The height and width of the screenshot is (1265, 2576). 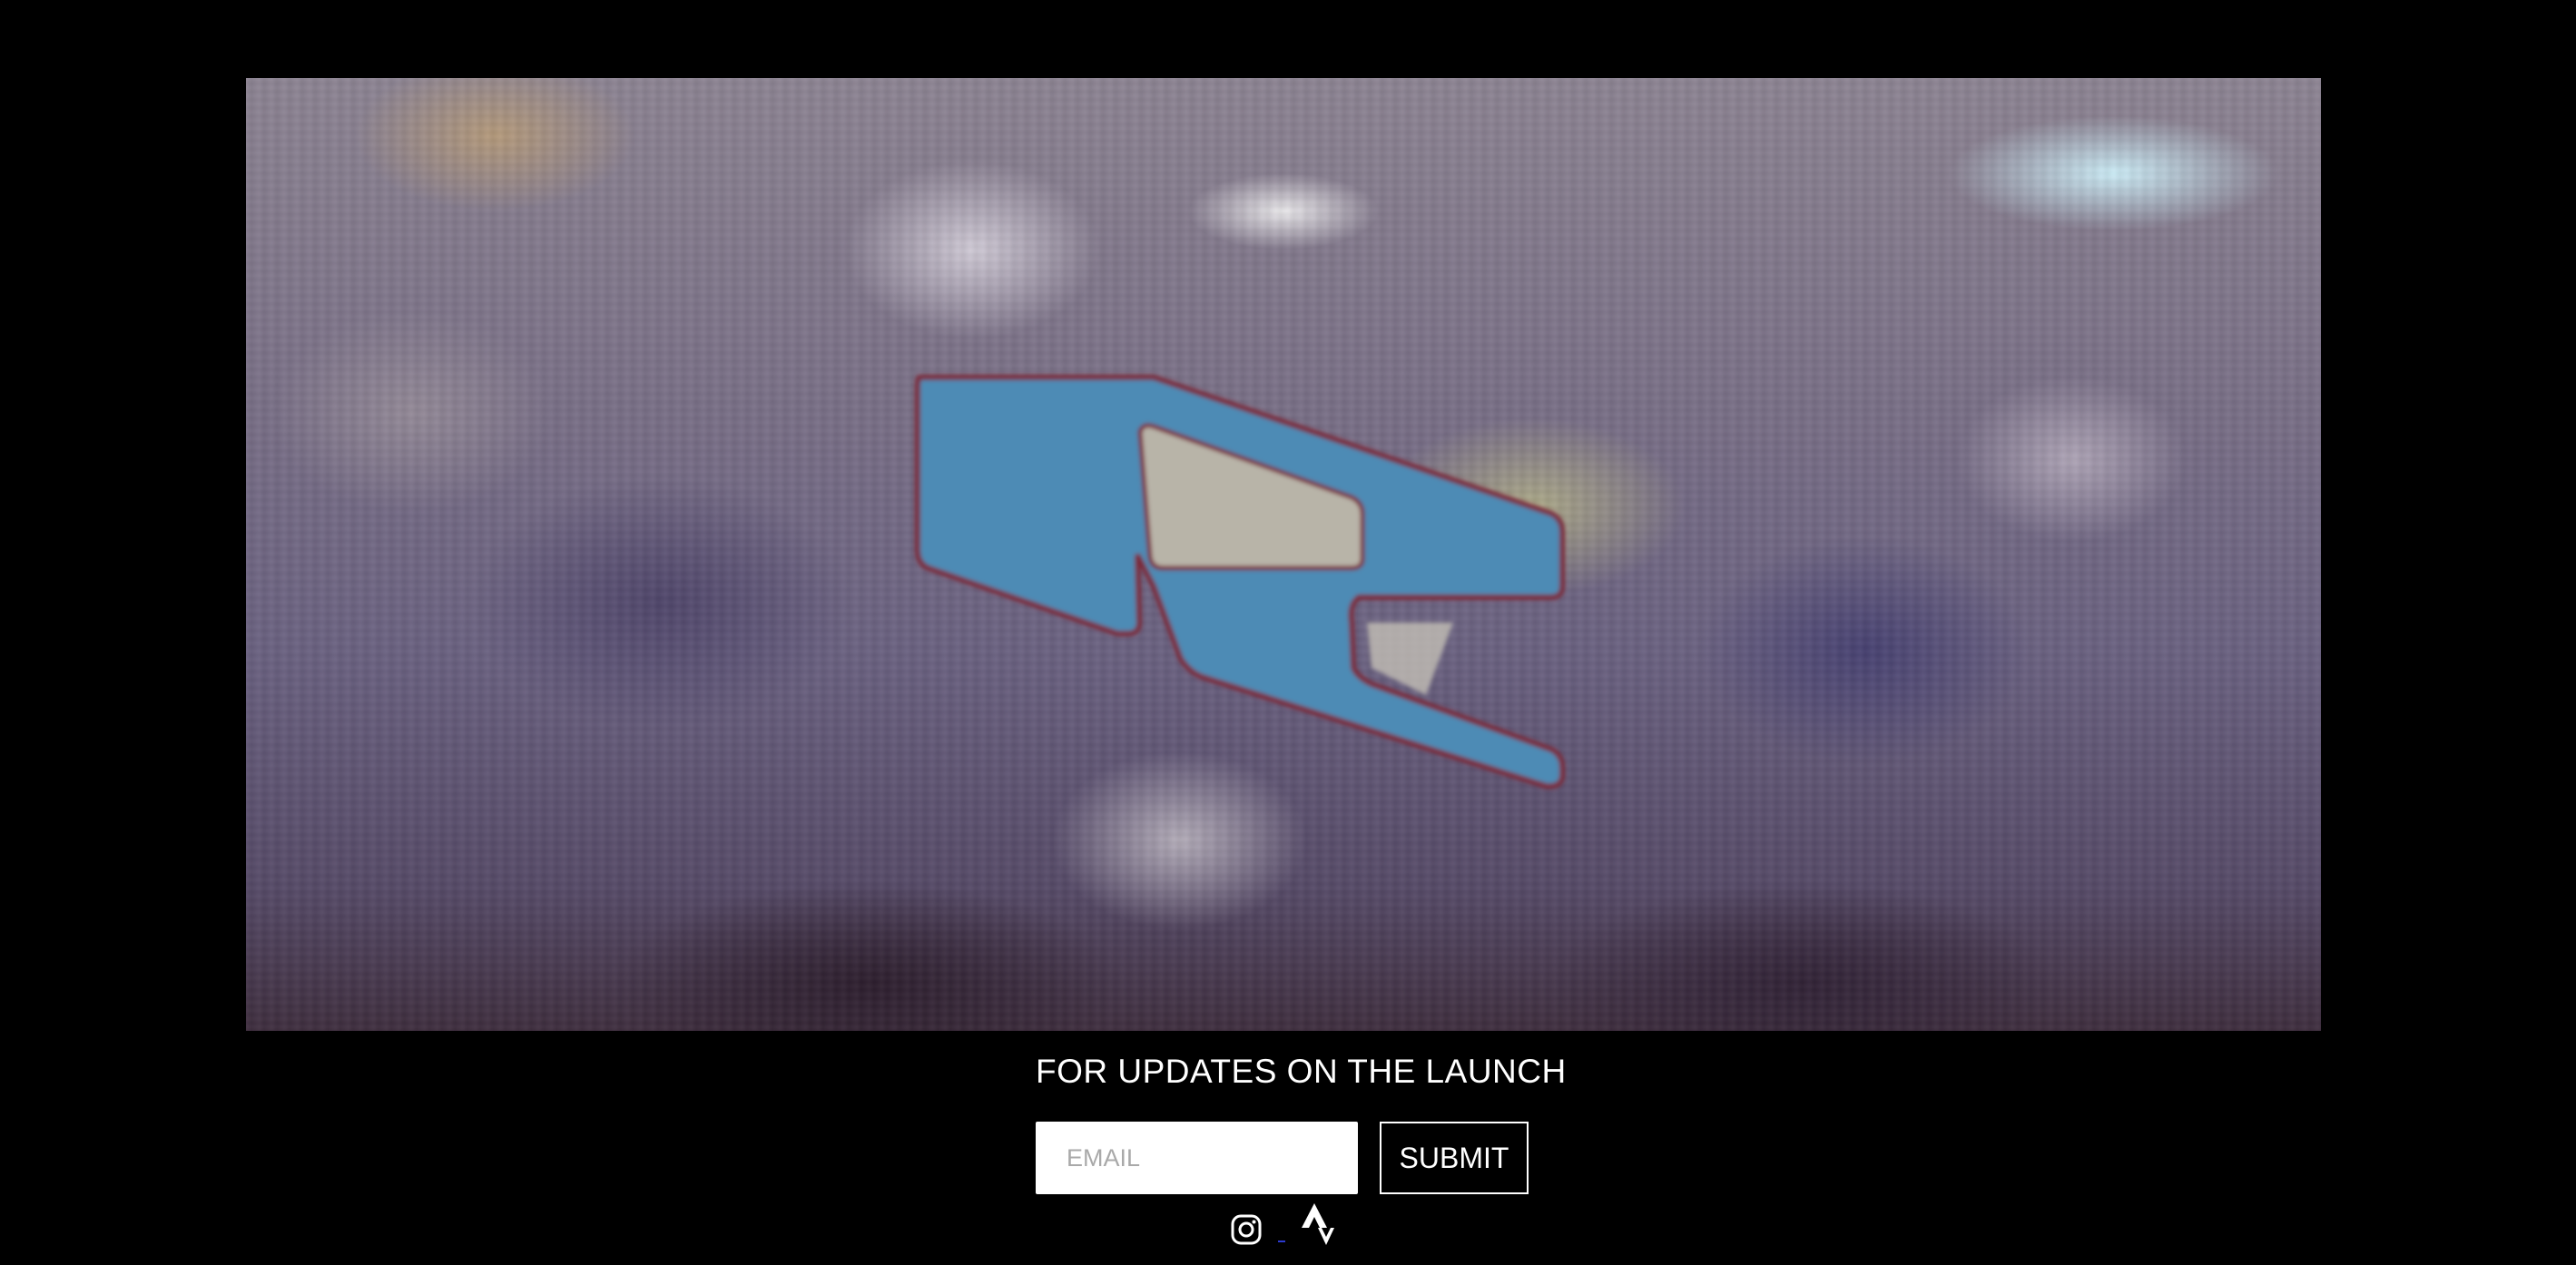 I want to click on strava-link, so click(x=1318, y=1224).